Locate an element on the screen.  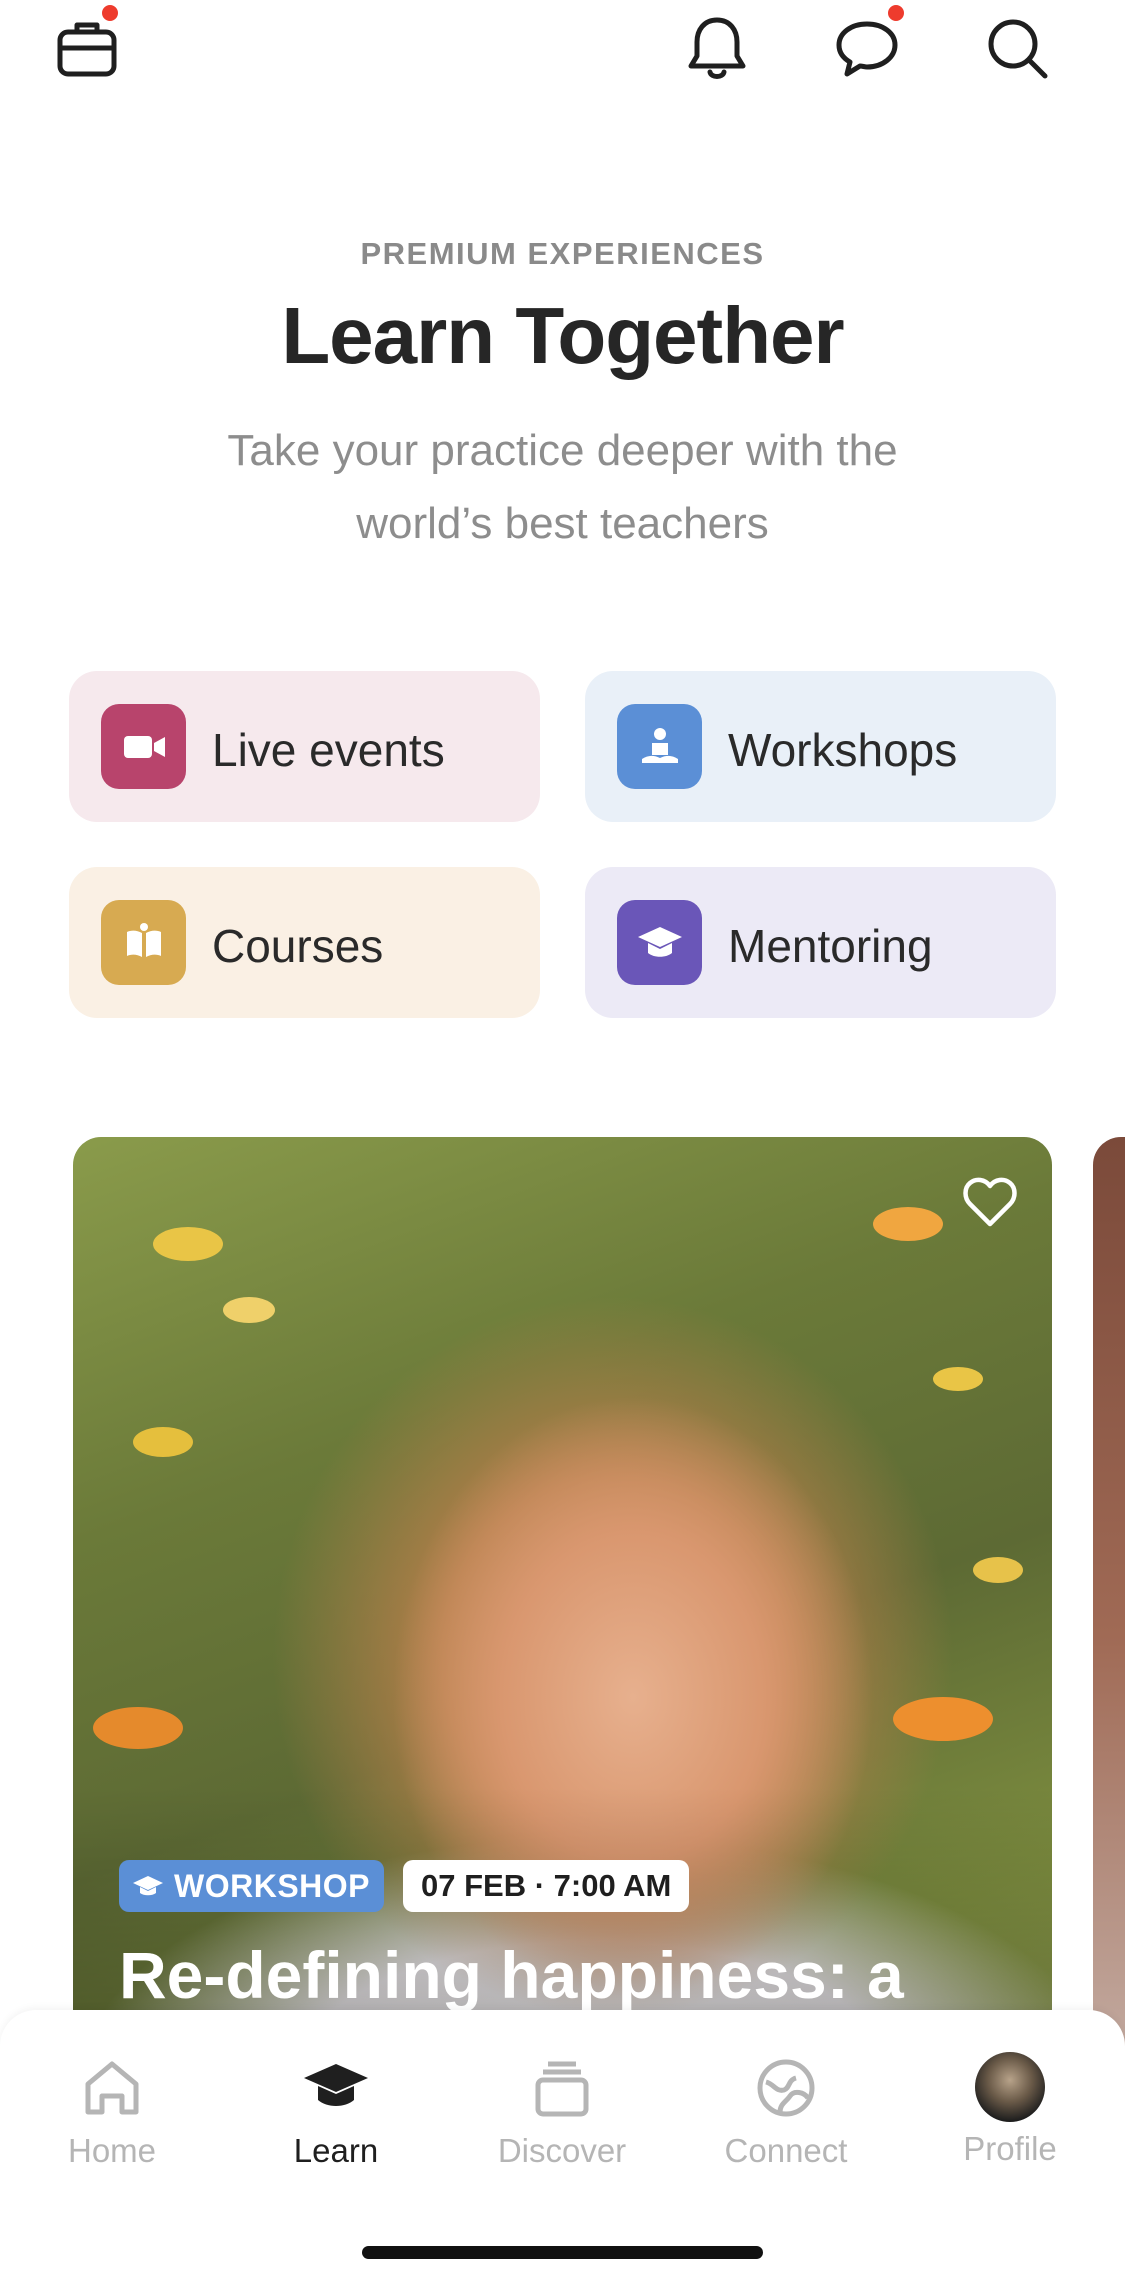
nav-item-home: Home is located at coordinates (112, 2111).